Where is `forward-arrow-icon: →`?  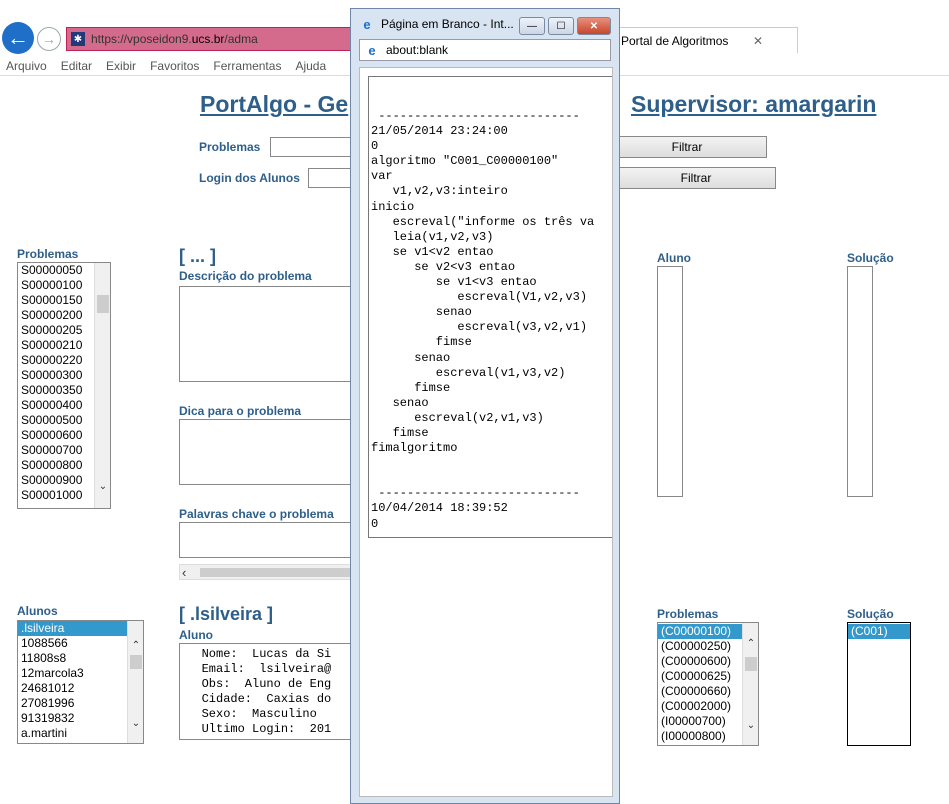
forward-arrow-icon: → is located at coordinates (49, 39).